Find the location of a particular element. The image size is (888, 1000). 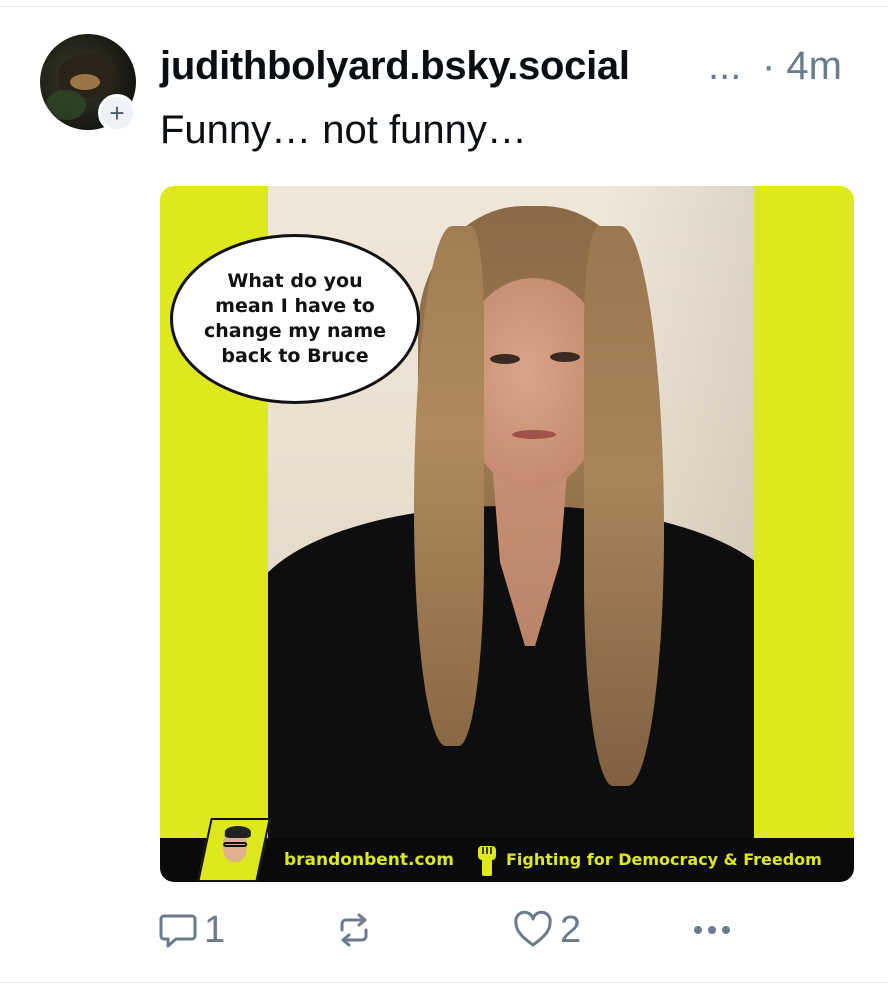

repost-button is located at coordinates (357, 930).